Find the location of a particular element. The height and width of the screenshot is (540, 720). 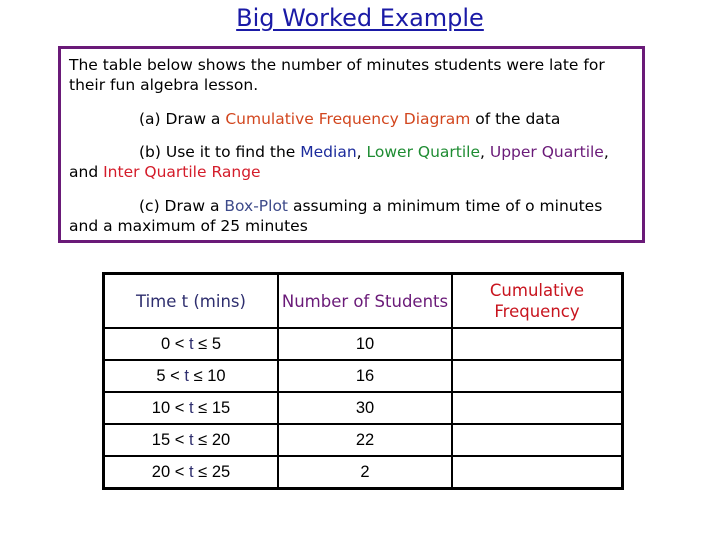

header-time: Time t (mins) is located at coordinates (190, 300).